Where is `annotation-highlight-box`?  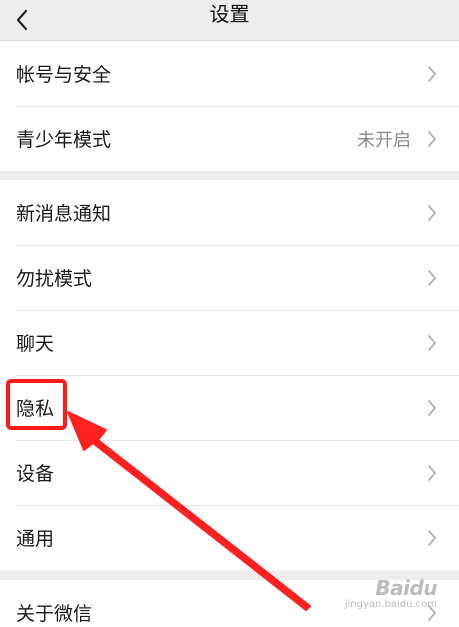 annotation-highlight-box is located at coordinates (36, 404).